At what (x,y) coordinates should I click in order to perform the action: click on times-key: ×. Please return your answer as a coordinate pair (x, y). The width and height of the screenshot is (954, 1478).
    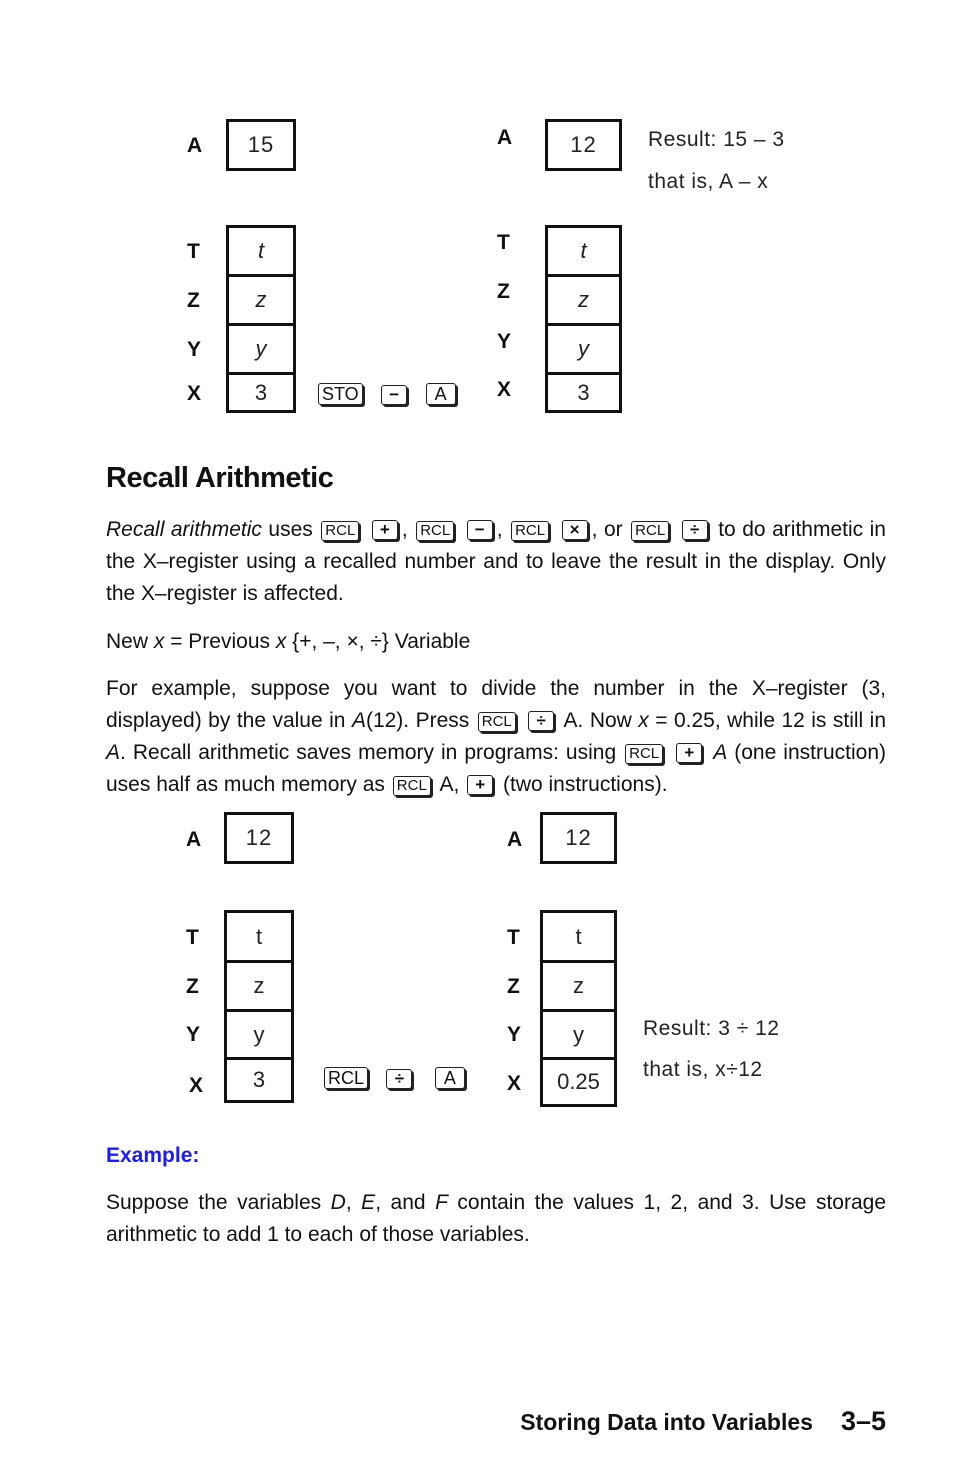
    Looking at the image, I should click on (574, 530).